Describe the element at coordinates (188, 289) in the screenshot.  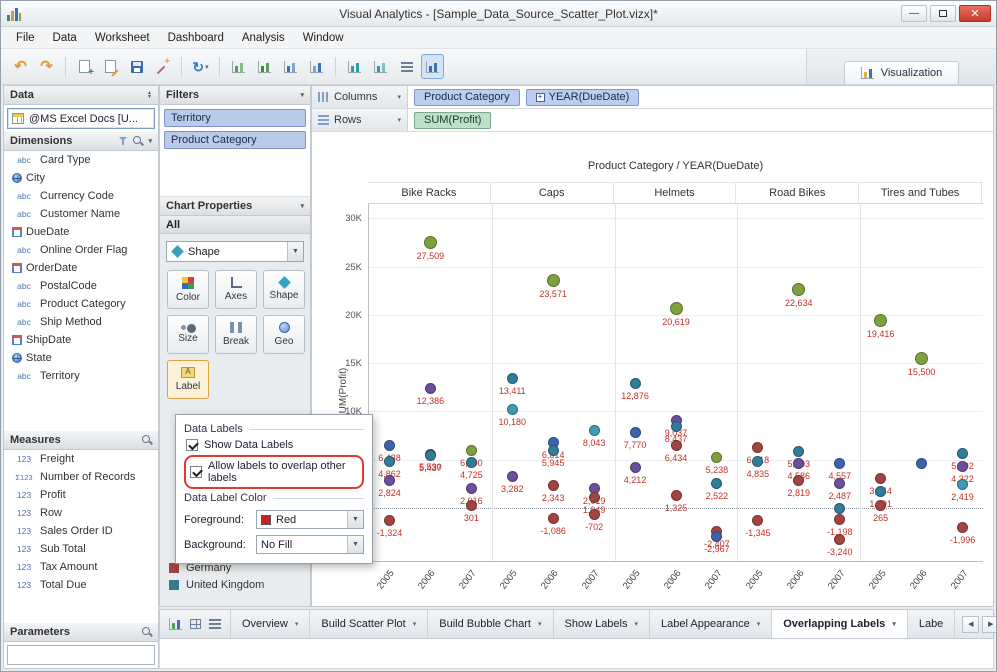
I see `prop-button-color: Color` at that location.